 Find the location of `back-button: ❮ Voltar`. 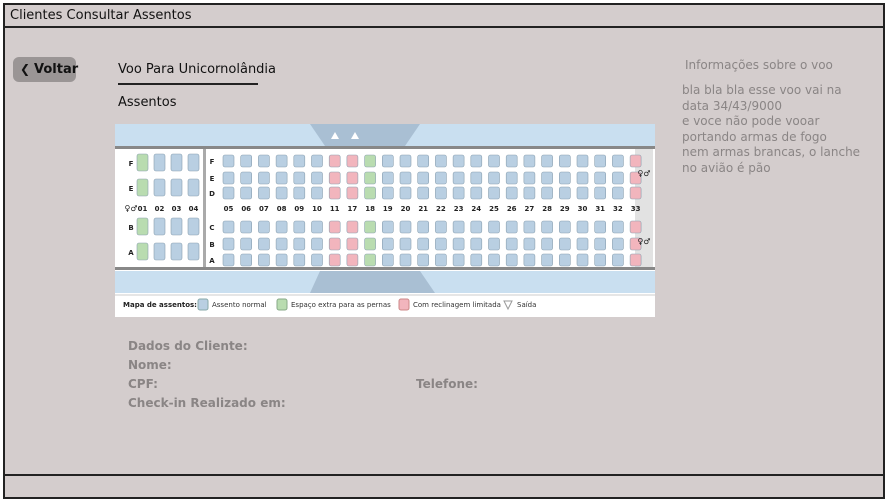

back-button: ❮ Voltar is located at coordinates (45, 69).